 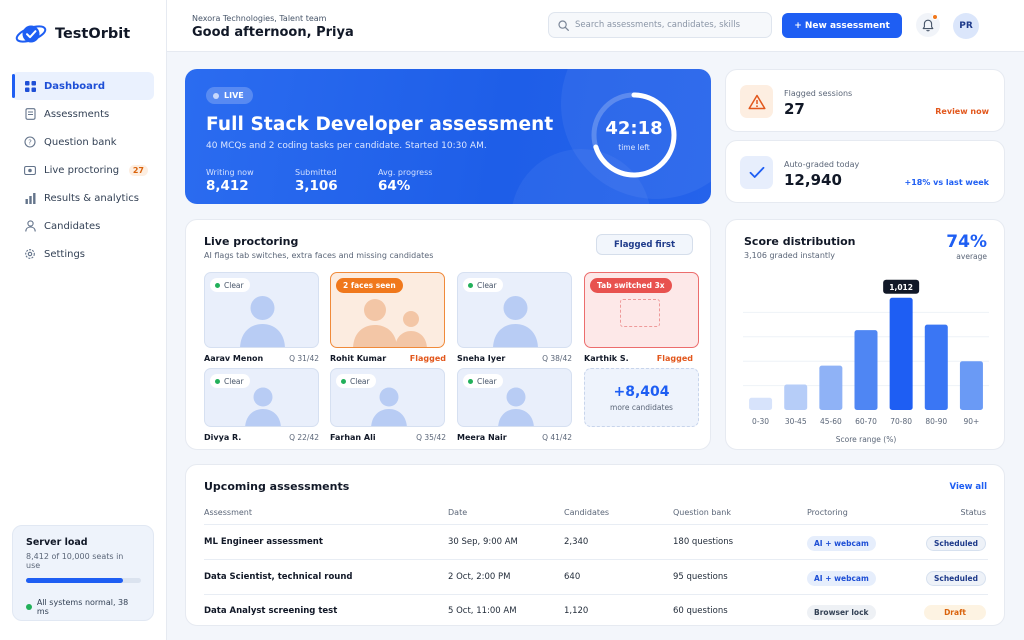 I want to click on more-candidates-tile: +8,404 more candidates, so click(x=641, y=397).